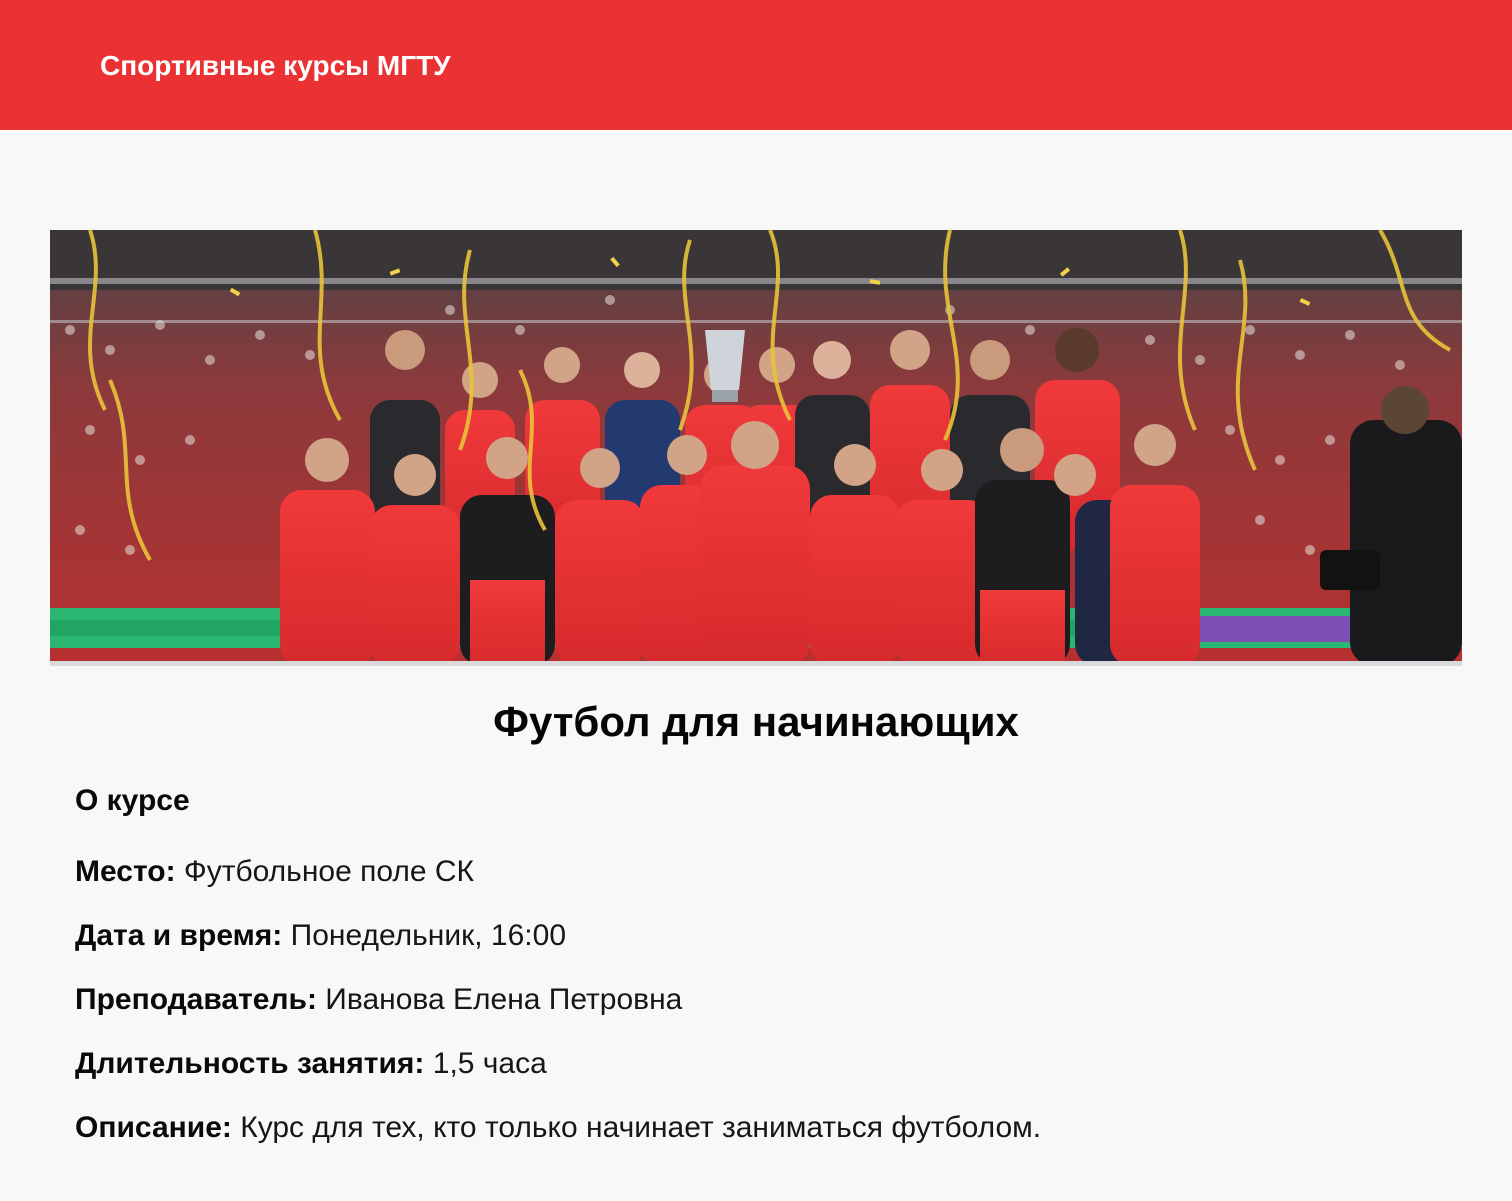 The image size is (1512, 1201). I want to click on course-datetime-label: Дата и время:, so click(179, 935).